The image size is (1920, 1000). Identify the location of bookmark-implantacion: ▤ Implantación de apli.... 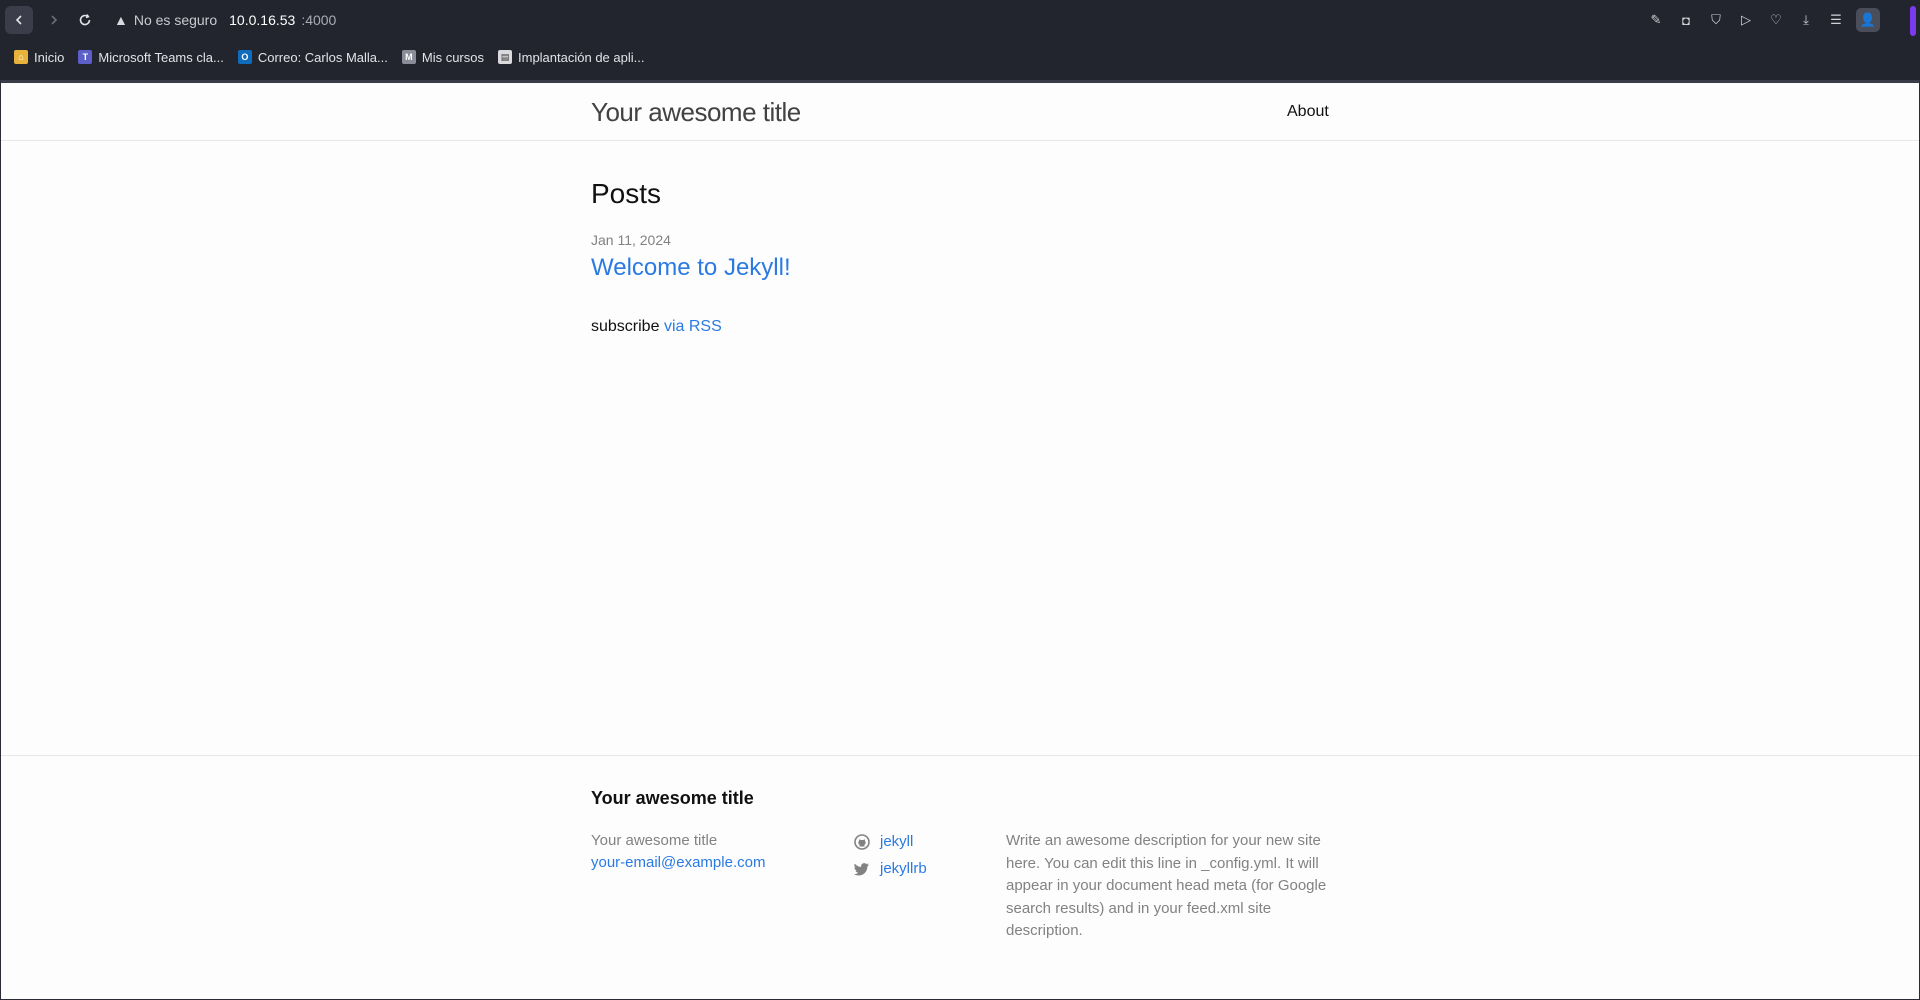
(571, 57).